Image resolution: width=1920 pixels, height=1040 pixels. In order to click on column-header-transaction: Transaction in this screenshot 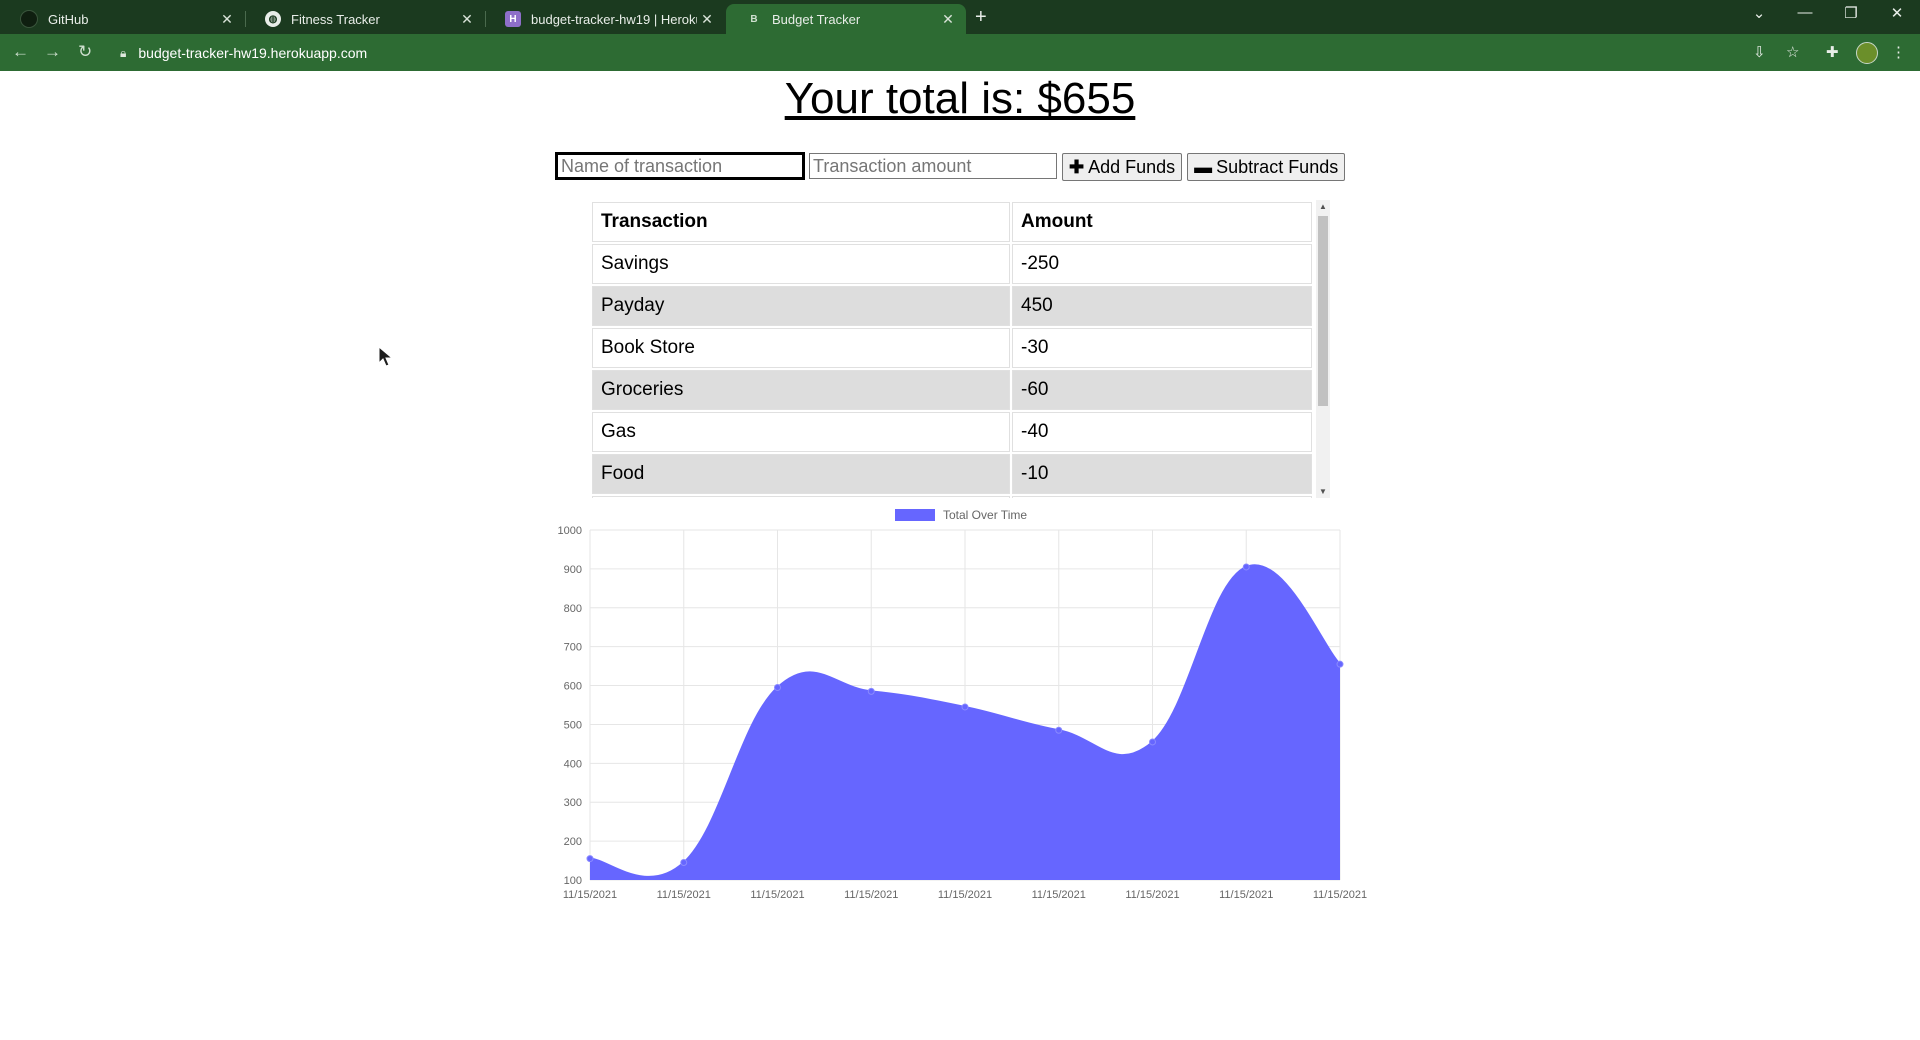, I will do `click(801, 222)`.